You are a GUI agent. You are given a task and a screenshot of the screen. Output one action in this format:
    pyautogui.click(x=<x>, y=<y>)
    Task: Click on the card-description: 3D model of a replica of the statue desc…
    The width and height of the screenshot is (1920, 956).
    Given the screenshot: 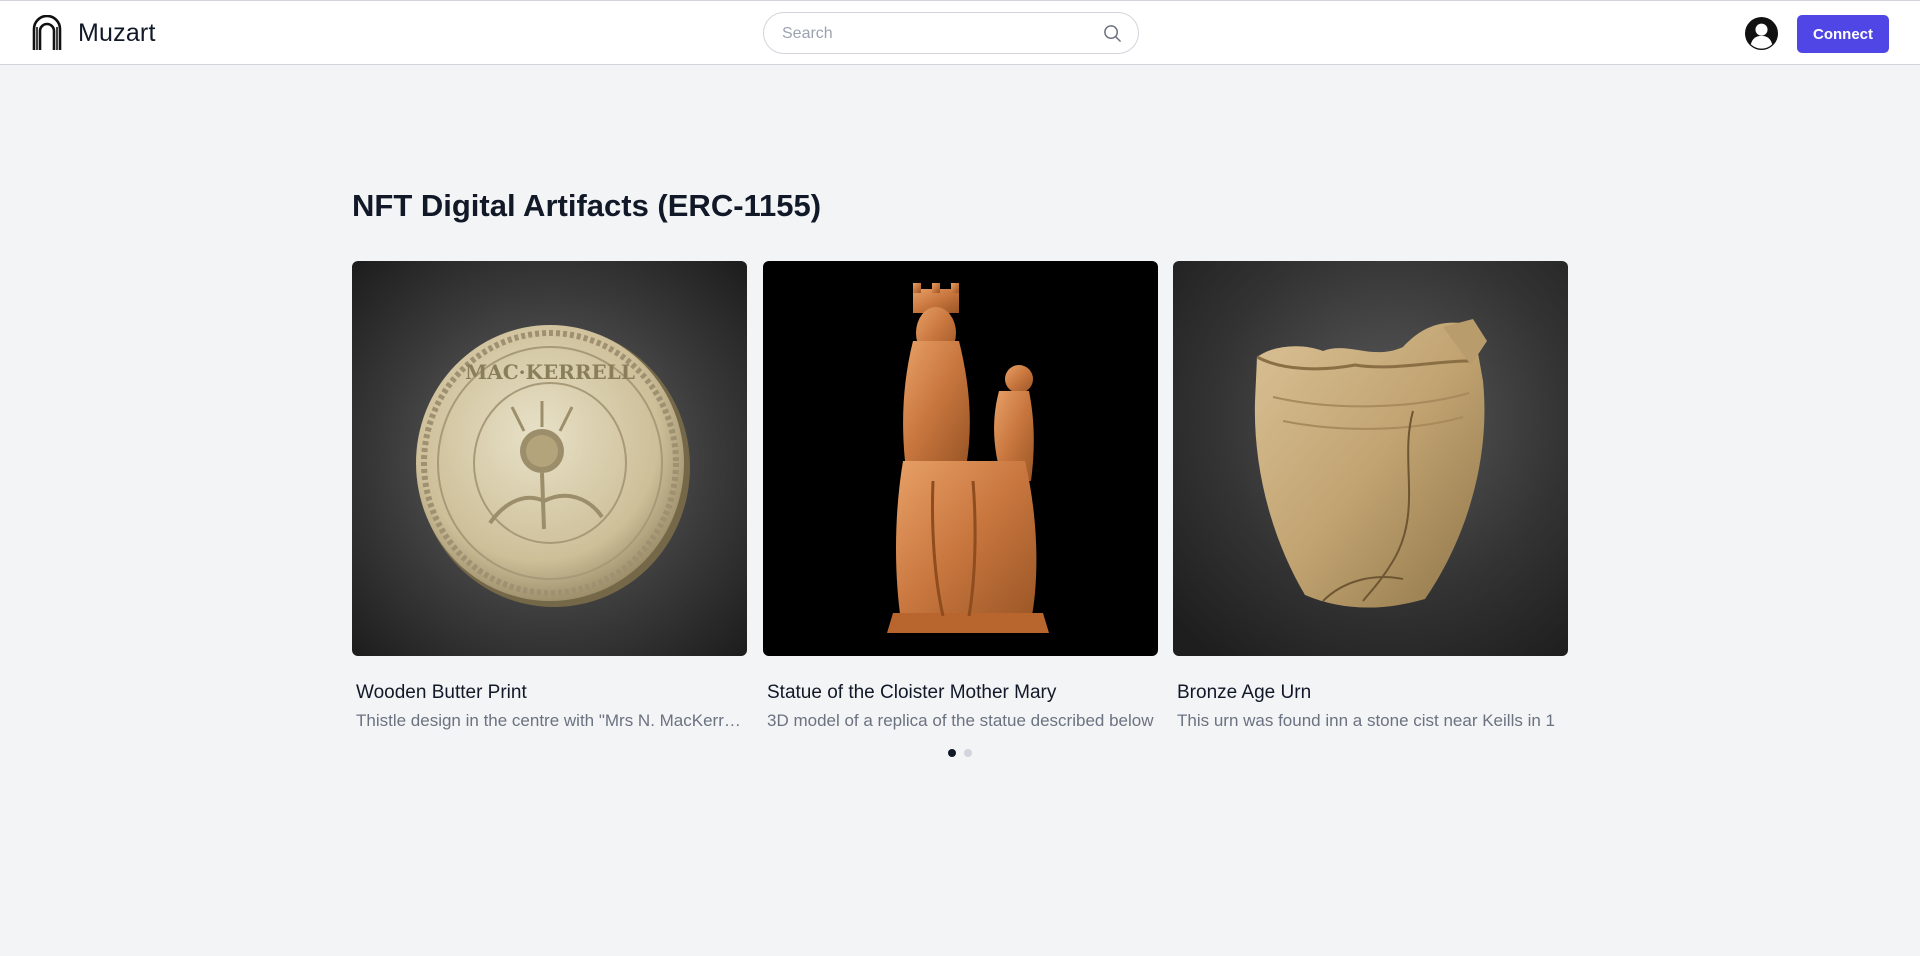 What is the action you would take?
    pyautogui.click(x=960, y=720)
    